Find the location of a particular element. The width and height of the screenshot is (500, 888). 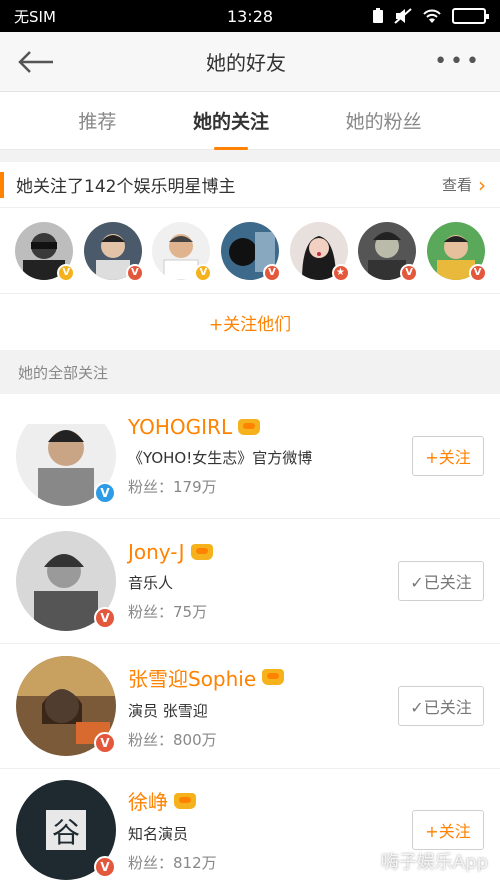

celebrity-avatar-row: V V V V ★ V V is located at coordinates (250, 251).